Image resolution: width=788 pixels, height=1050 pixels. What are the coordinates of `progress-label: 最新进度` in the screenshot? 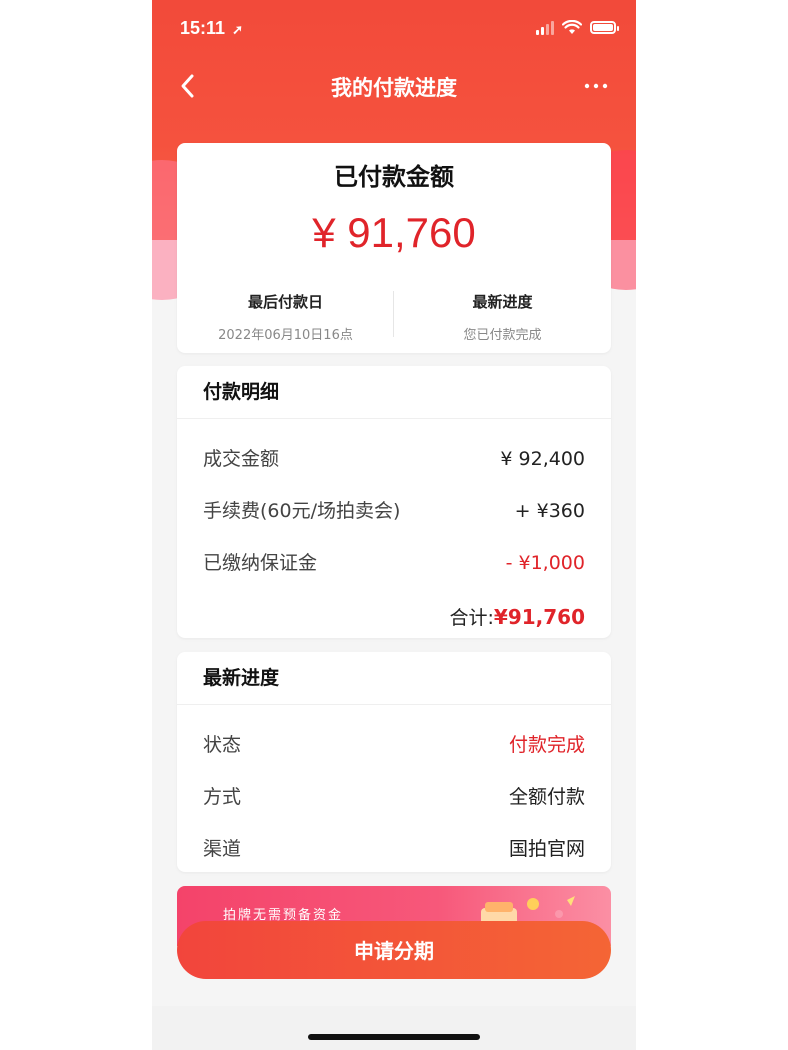 It's located at (502, 302).